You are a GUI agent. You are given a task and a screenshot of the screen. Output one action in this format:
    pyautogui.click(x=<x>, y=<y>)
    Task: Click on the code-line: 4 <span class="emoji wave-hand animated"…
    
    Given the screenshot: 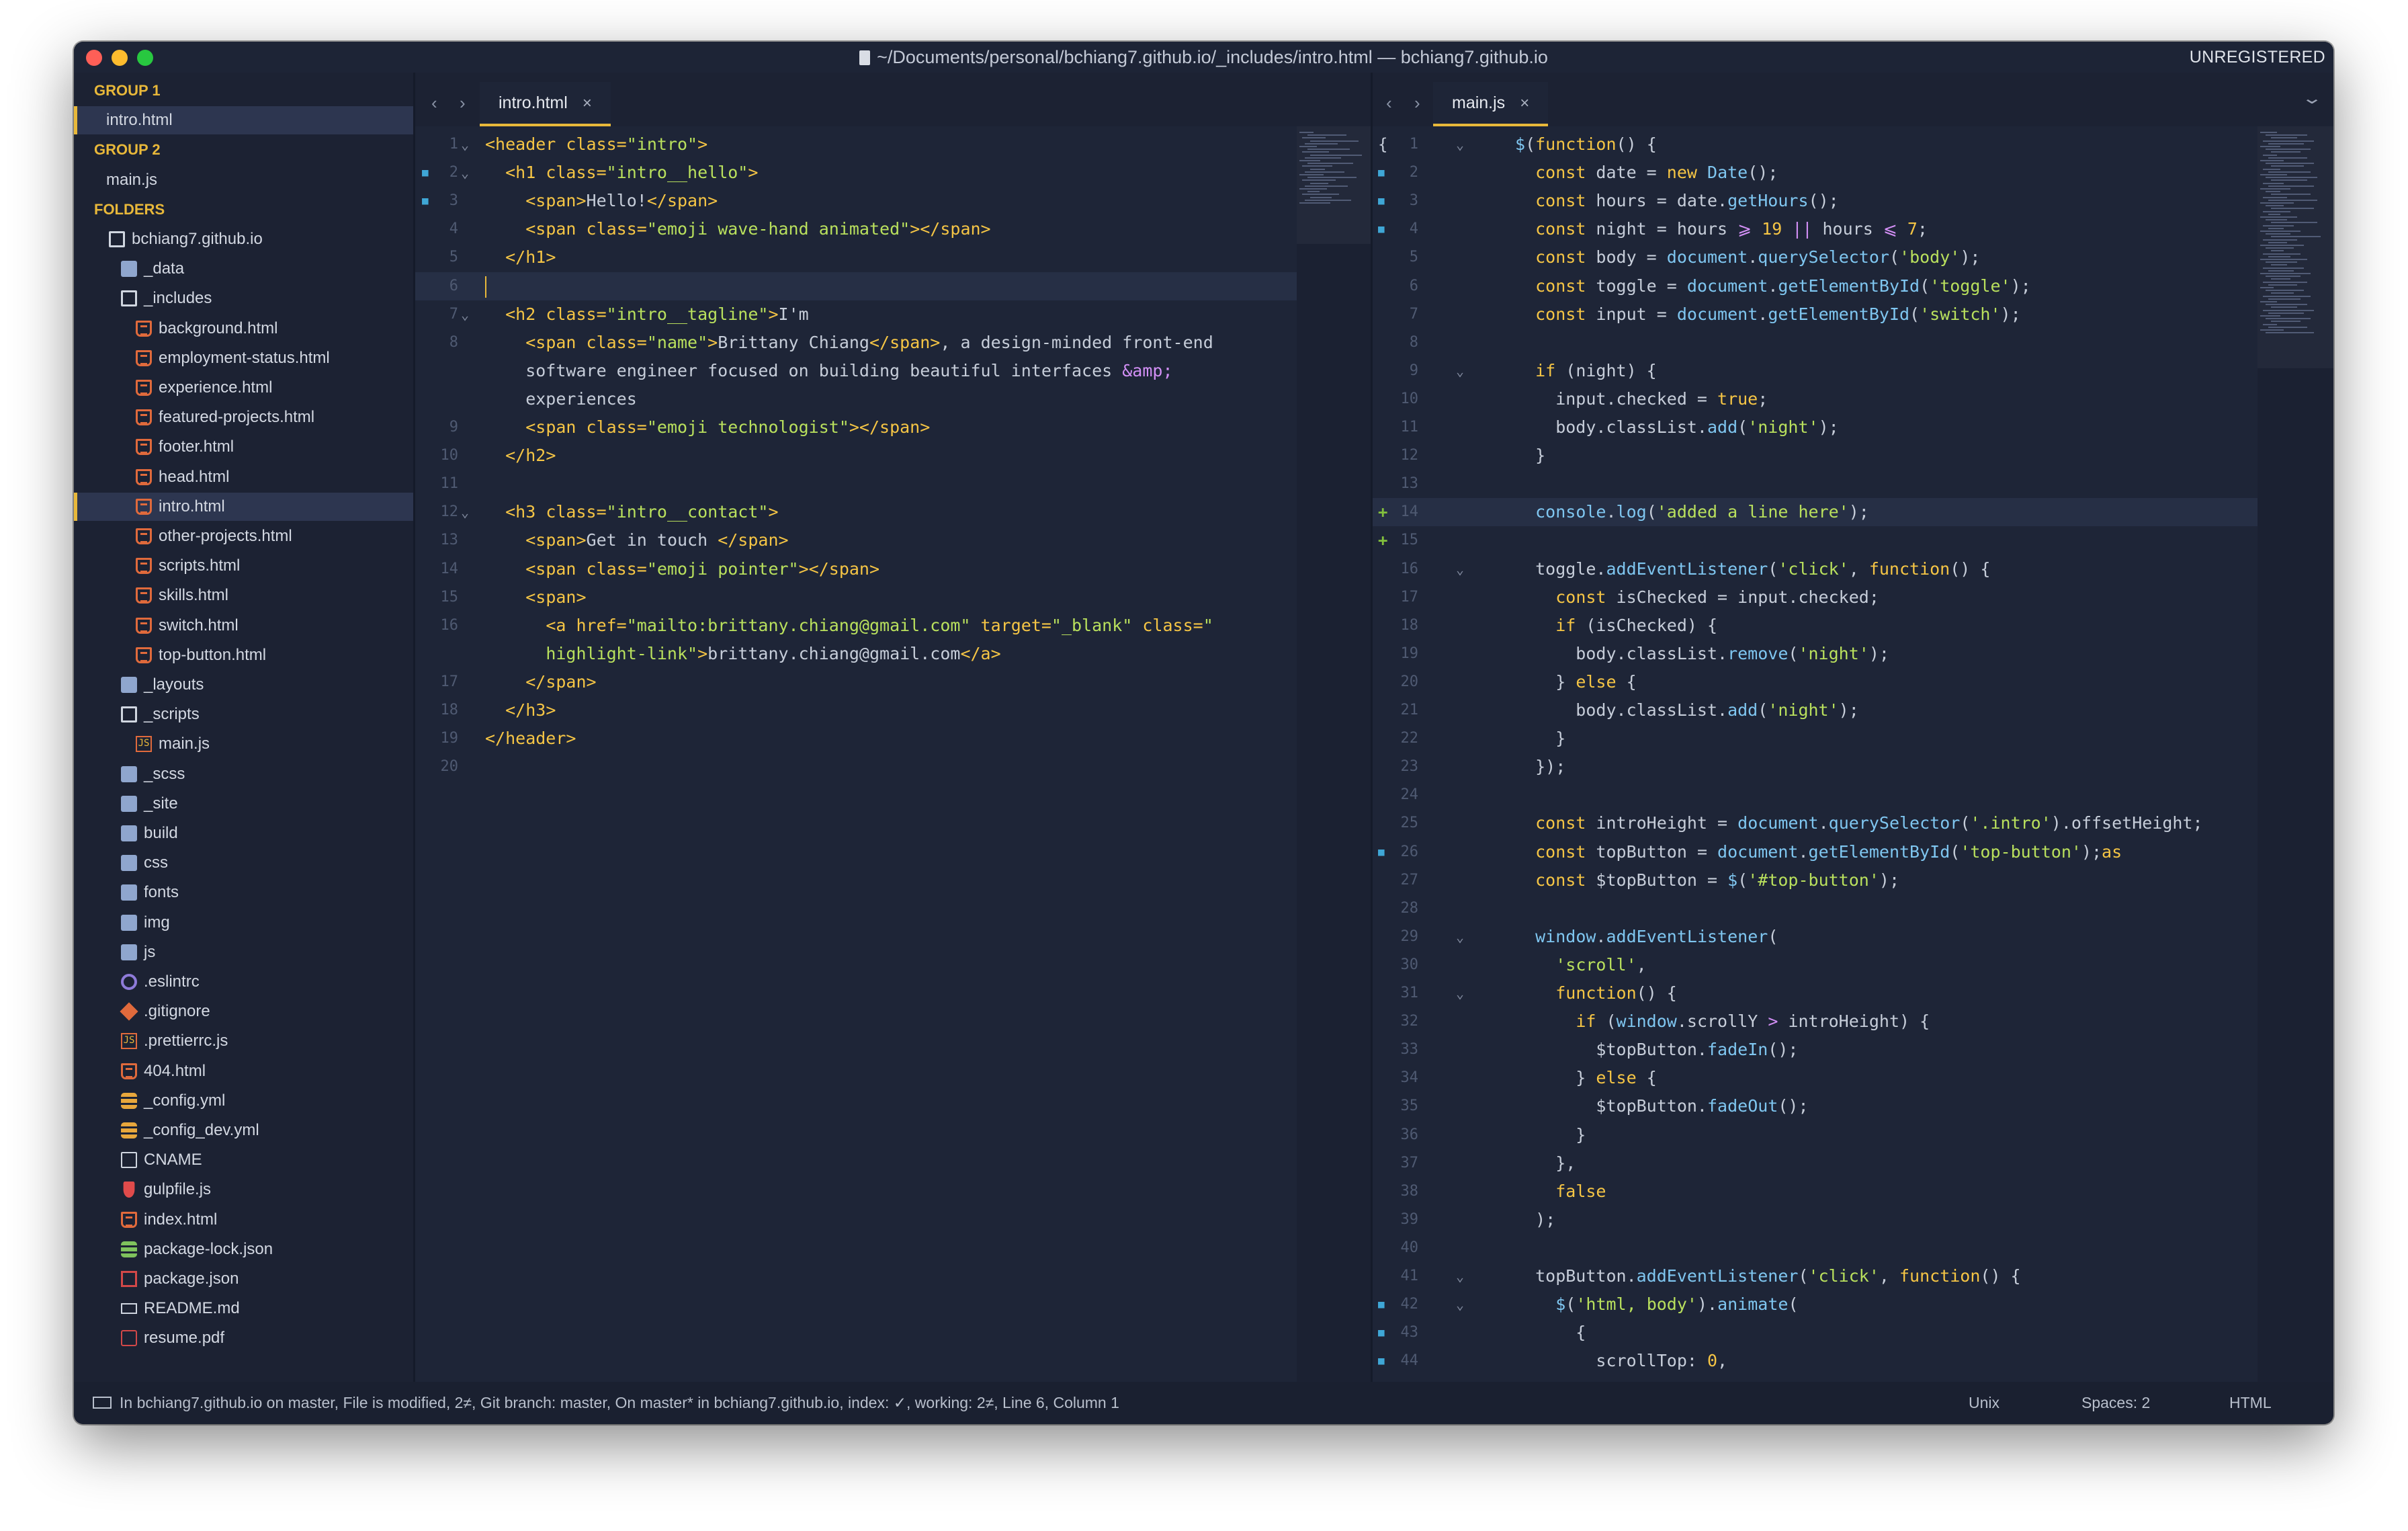 What is the action you would take?
    pyautogui.click(x=856, y=229)
    